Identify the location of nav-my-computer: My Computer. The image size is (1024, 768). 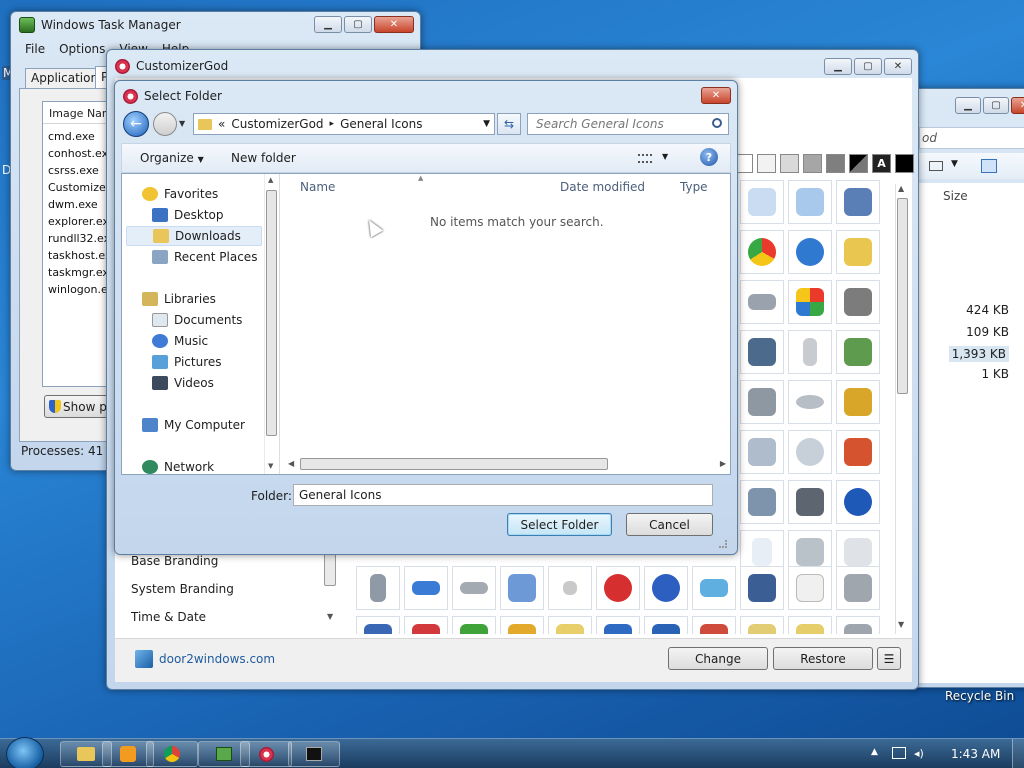
(193, 425).